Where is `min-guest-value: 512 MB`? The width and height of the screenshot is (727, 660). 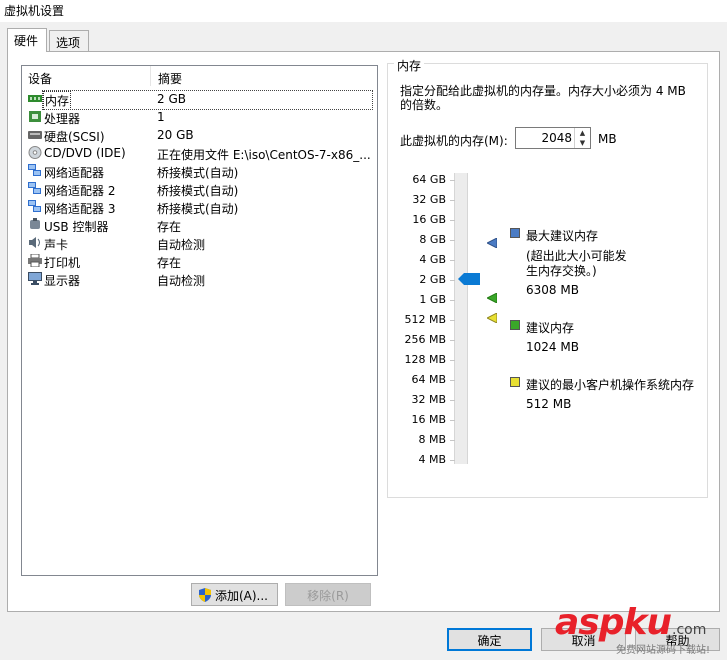 min-guest-value: 512 MB is located at coordinates (549, 404).